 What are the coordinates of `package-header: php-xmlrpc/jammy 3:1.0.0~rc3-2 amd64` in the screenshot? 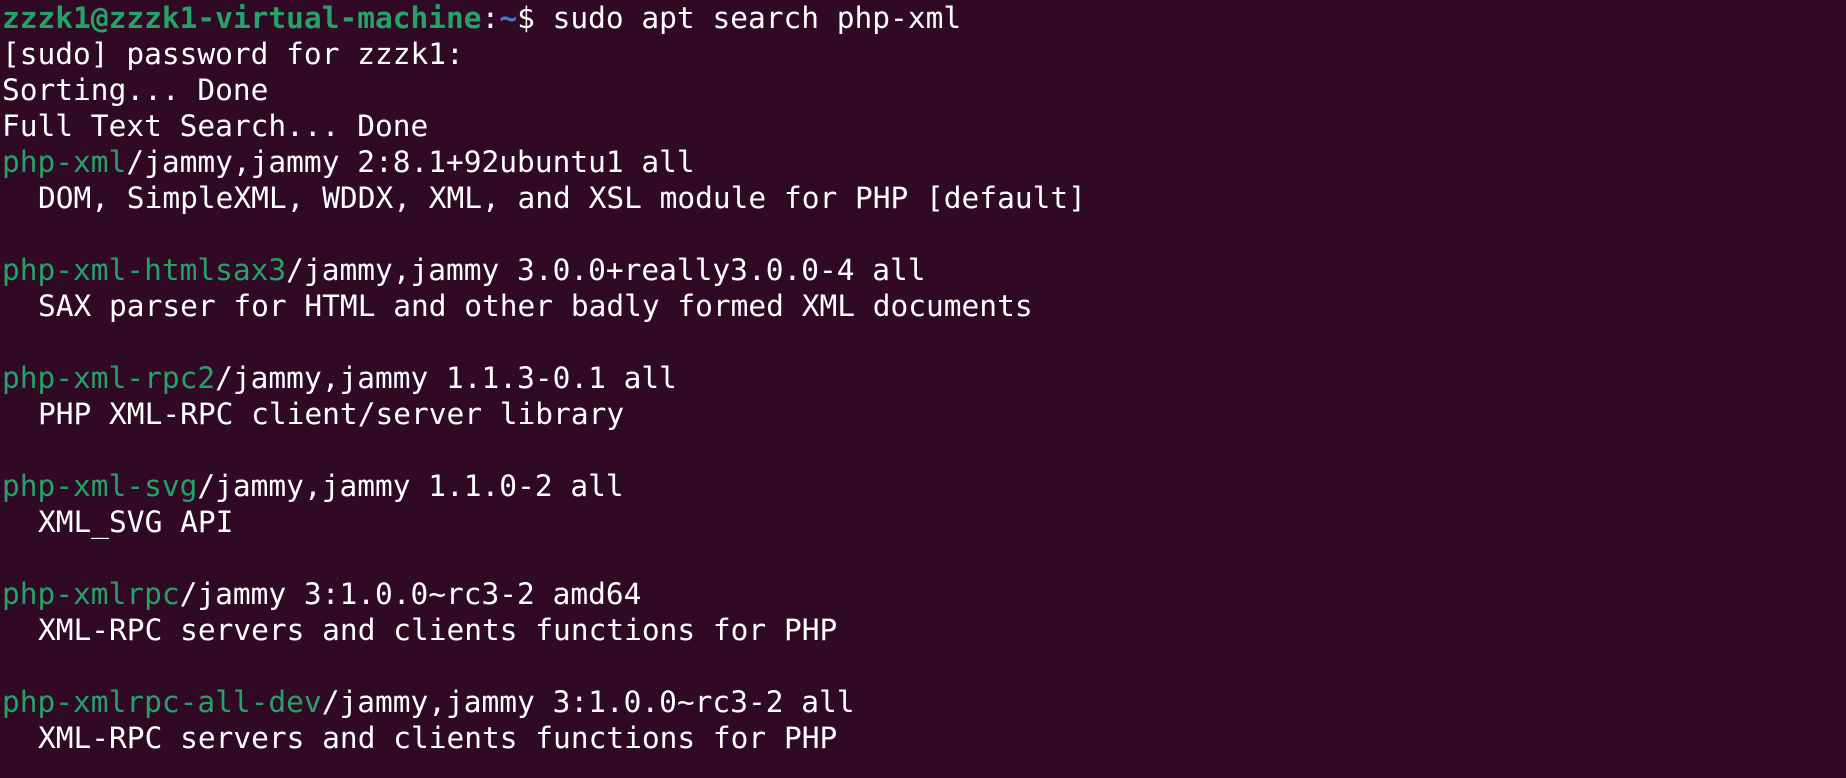 It's located at (924, 594).